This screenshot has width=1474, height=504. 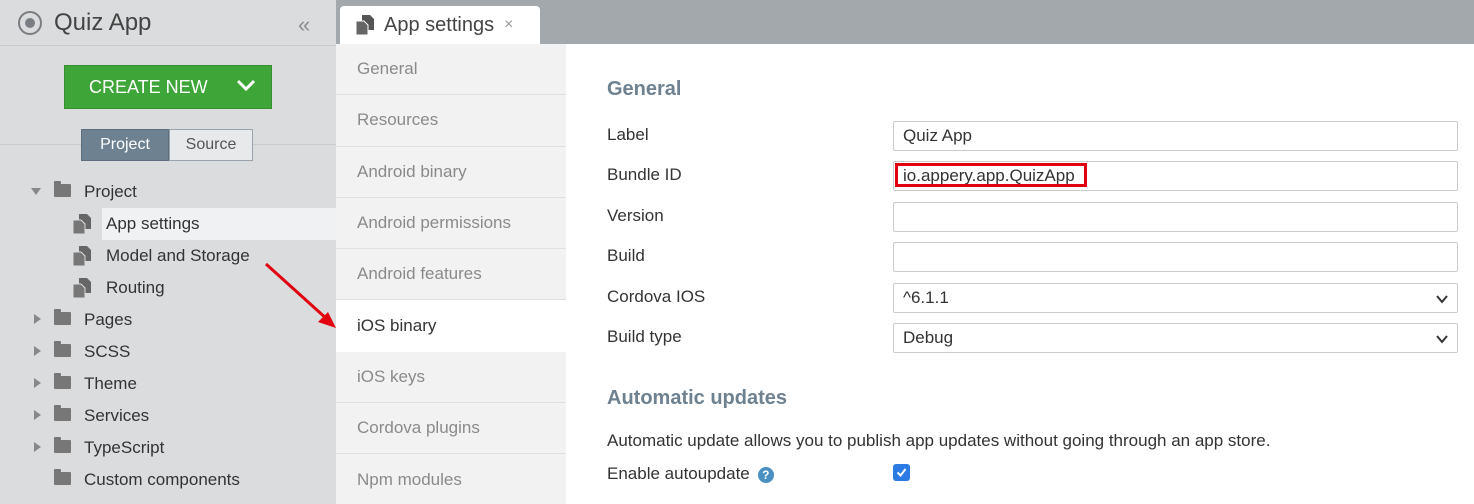 I want to click on tree-item-scss: SCSS, so click(x=168, y=352).